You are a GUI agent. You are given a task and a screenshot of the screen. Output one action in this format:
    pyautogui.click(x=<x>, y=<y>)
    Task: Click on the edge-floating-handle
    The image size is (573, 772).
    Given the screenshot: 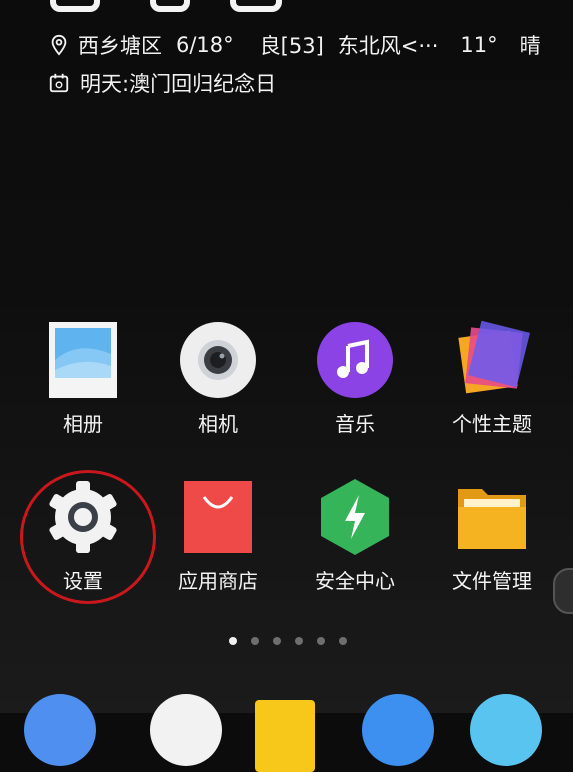 What is the action you would take?
    pyautogui.click(x=563, y=591)
    